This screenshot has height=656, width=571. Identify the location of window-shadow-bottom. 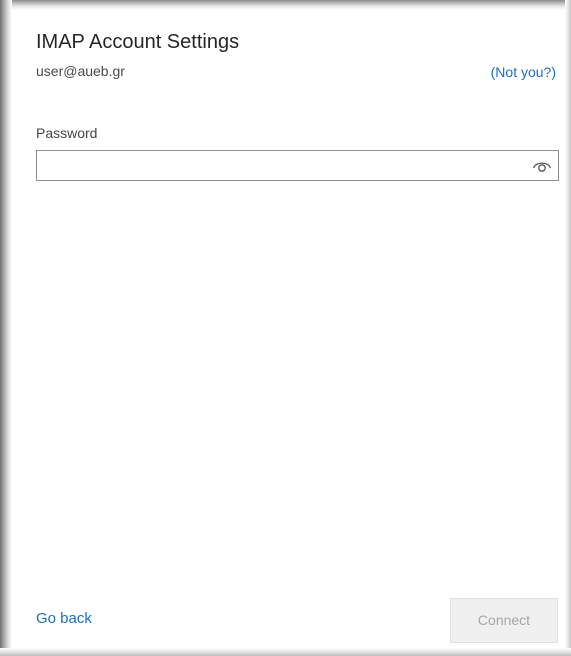
(285, 652).